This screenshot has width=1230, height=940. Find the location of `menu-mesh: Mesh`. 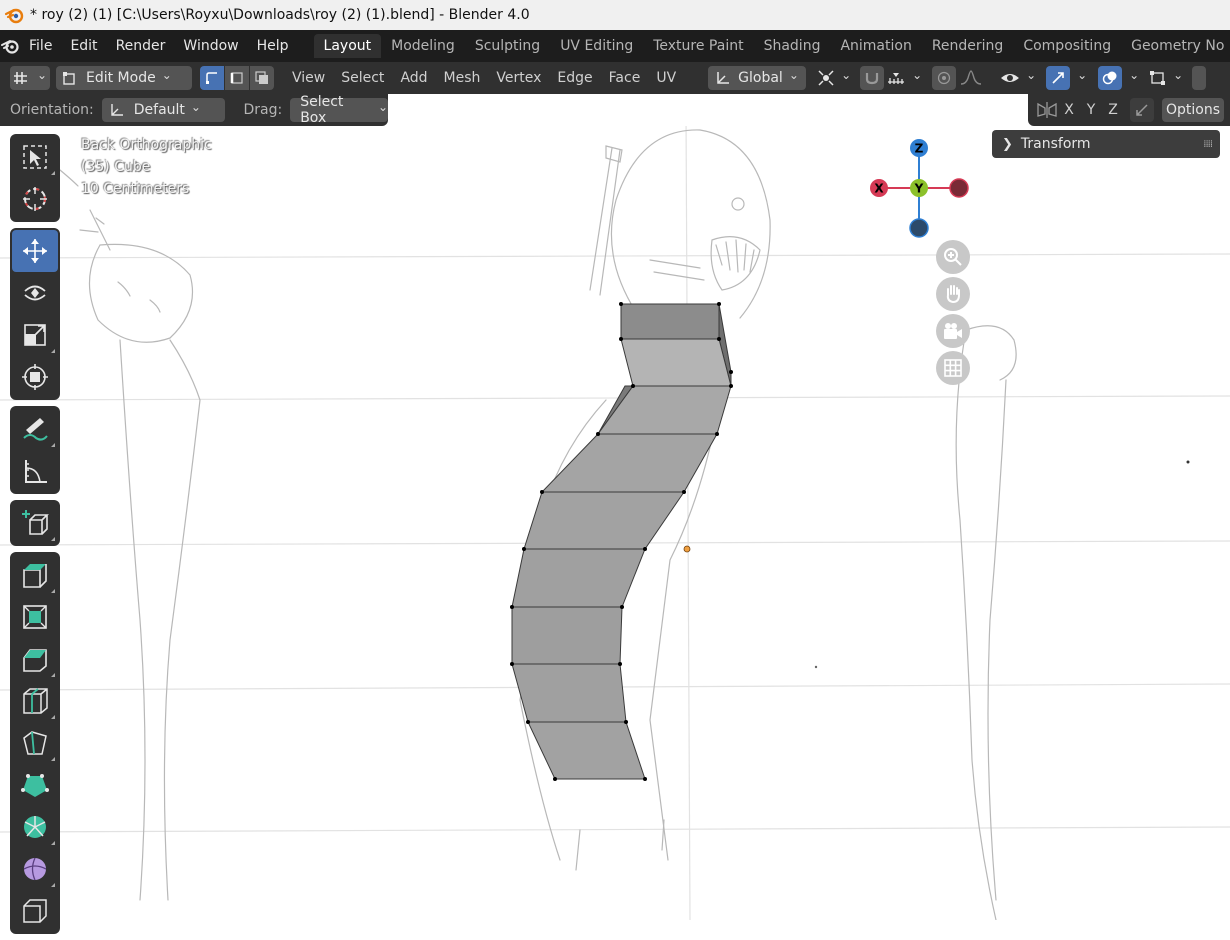

menu-mesh: Mesh is located at coordinates (462, 78).